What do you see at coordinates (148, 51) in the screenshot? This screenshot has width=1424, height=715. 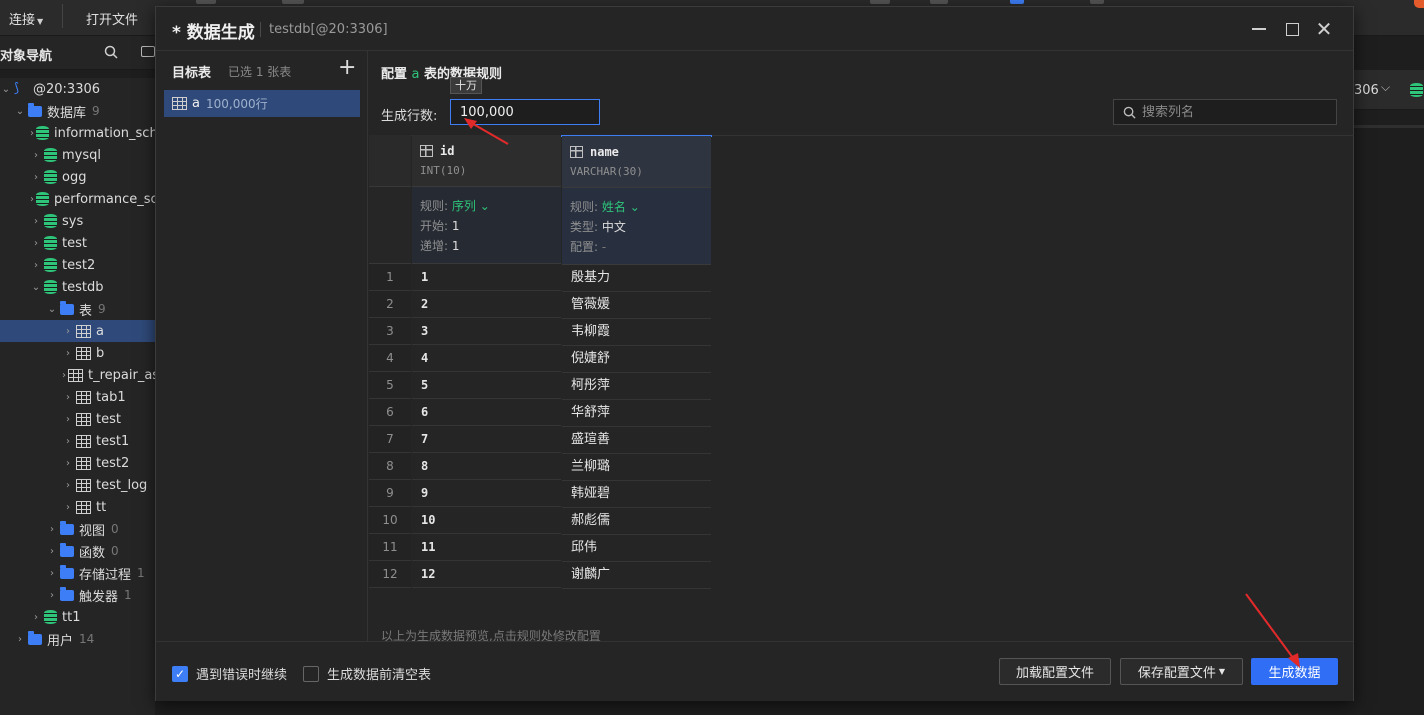 I see `folder-icon` at bounding box center [148, 51].